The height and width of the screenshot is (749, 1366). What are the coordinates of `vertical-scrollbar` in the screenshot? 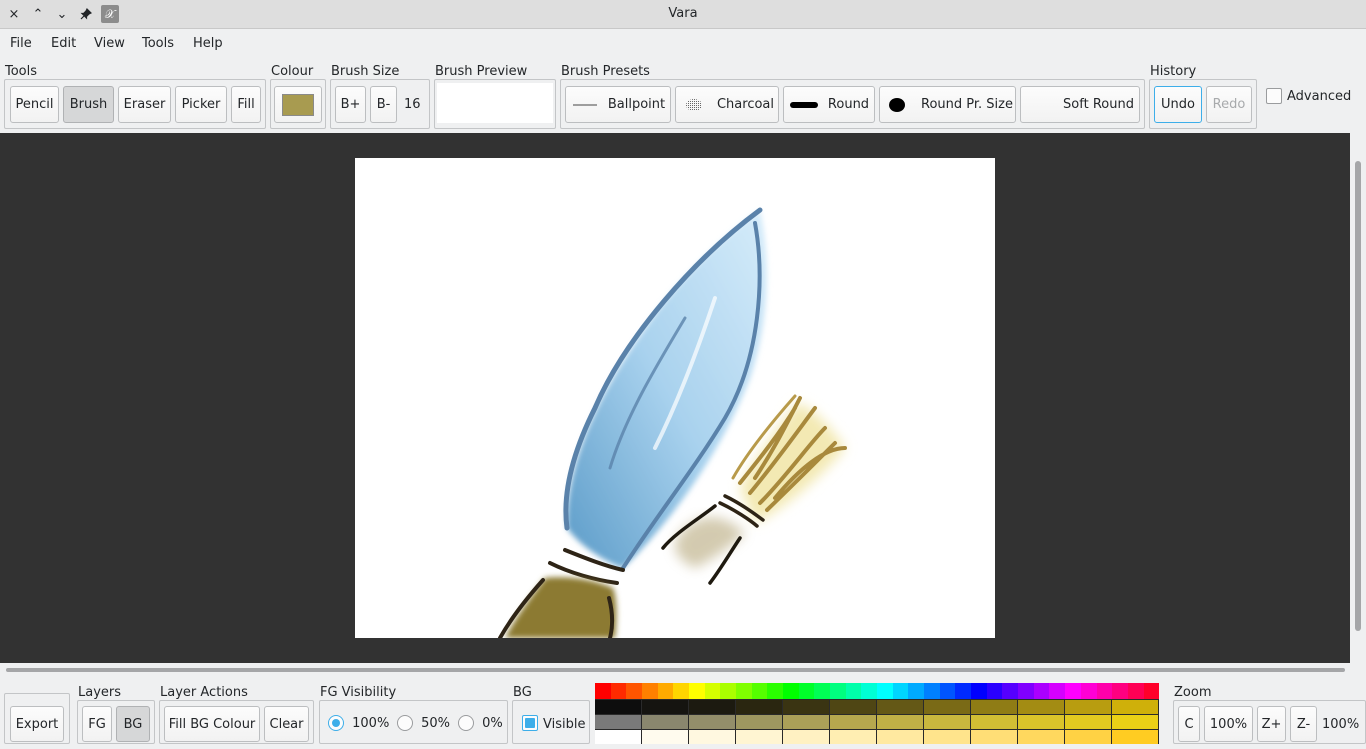 It's located at (1358, 398).